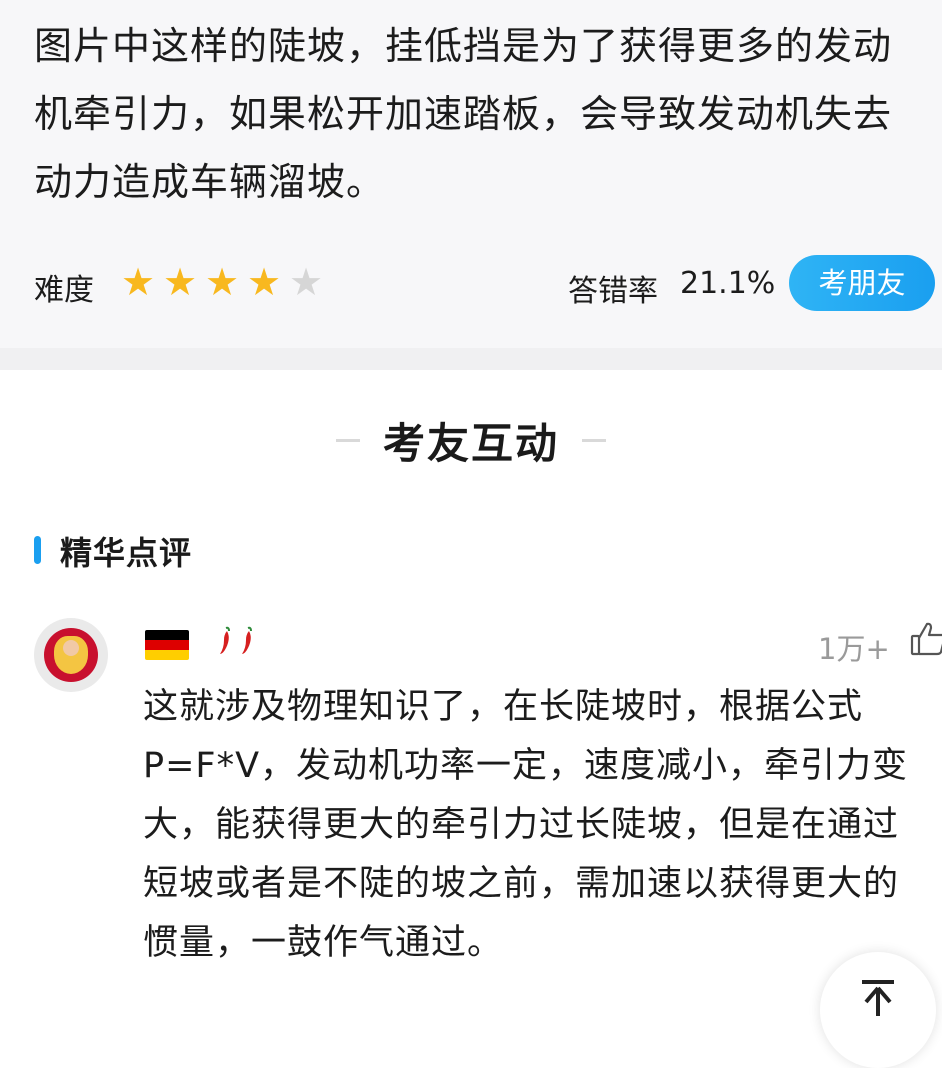 This screenshot has width=942, height=1068. What do you see at coordinates (347, 440) in the screenshot?
I see `title-dash-left` at bounding box center [347, 440].